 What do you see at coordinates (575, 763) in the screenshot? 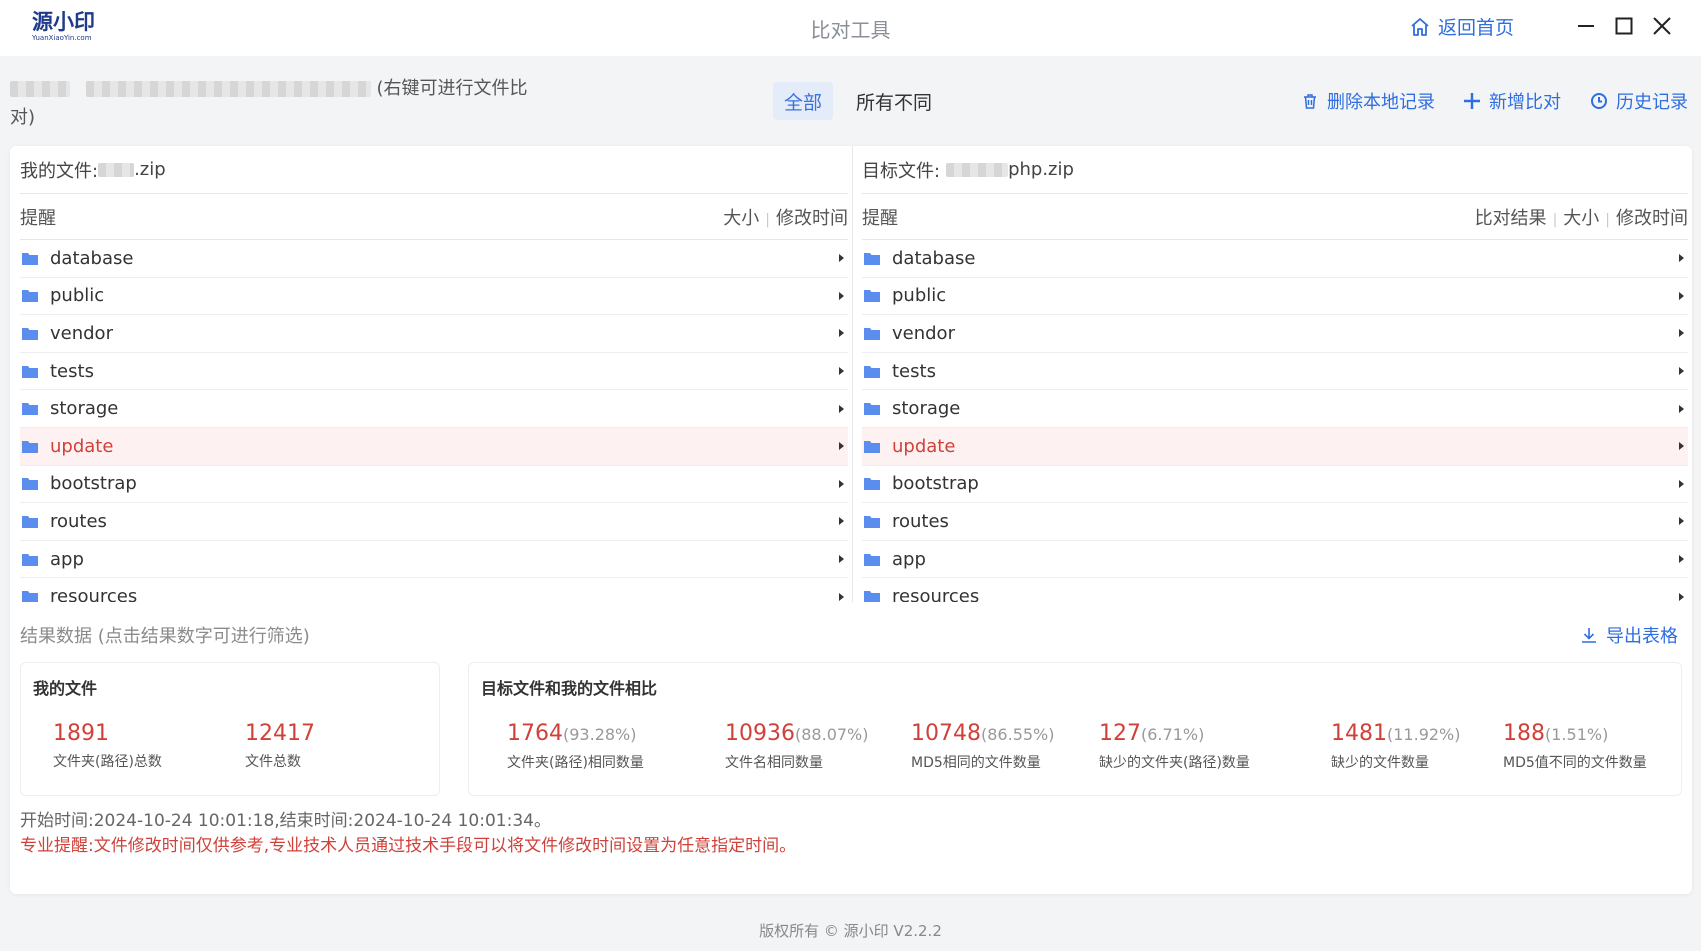
I see `stat-label: 文件夹(路径)相同数量` at bounding box center [575, 763].